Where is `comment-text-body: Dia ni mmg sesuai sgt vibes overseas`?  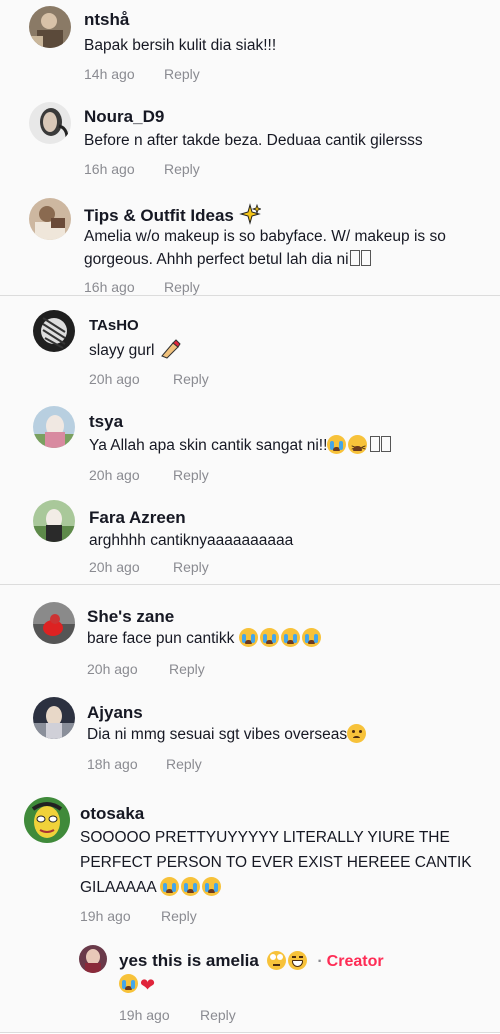
comment-text-body: Dia ni mmg sesuai sgt vibes overseas is located at coordinates (217, 734).